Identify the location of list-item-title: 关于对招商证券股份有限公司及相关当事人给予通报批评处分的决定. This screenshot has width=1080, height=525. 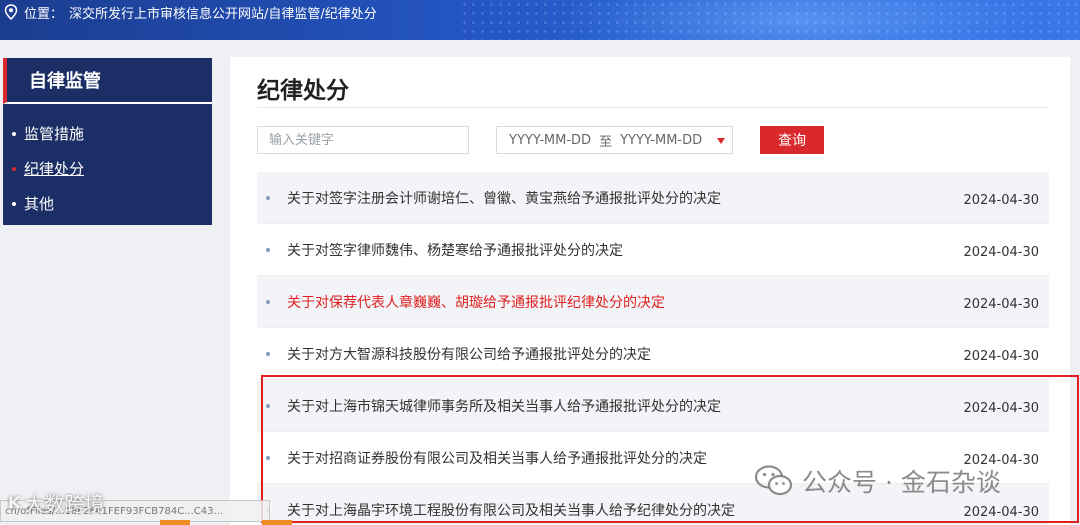
(497, 458).